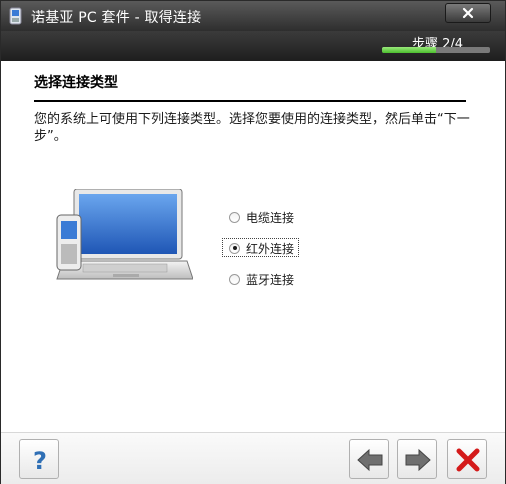 This screenshot has width=506, height=484. I want to click on nokia-phone-icon, so click(15, 16).